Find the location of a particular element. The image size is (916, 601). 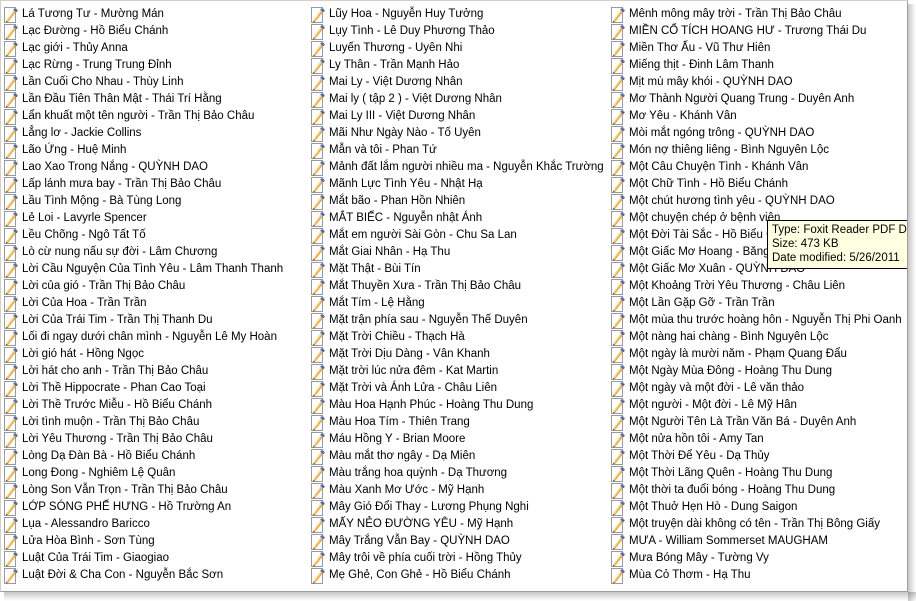

list-item: Mai Ly - Việt Dương Nhân is located at coordinates (460, 82).